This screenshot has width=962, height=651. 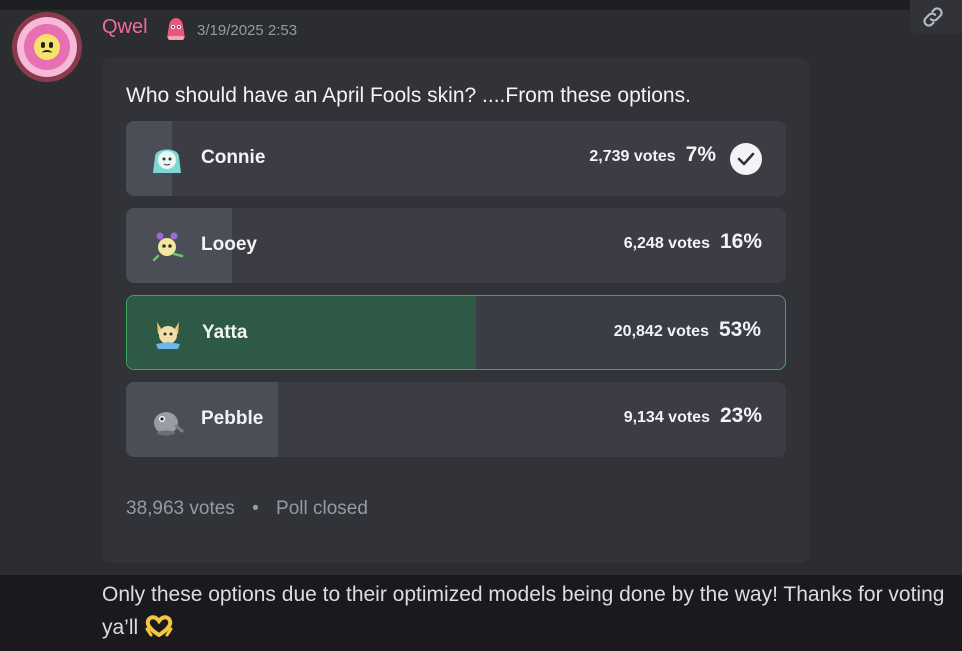 What do you see at coordinates (169, 424) in the screenshot?
I see `pebble-avatar-icon` at bounding box center [169, 424].